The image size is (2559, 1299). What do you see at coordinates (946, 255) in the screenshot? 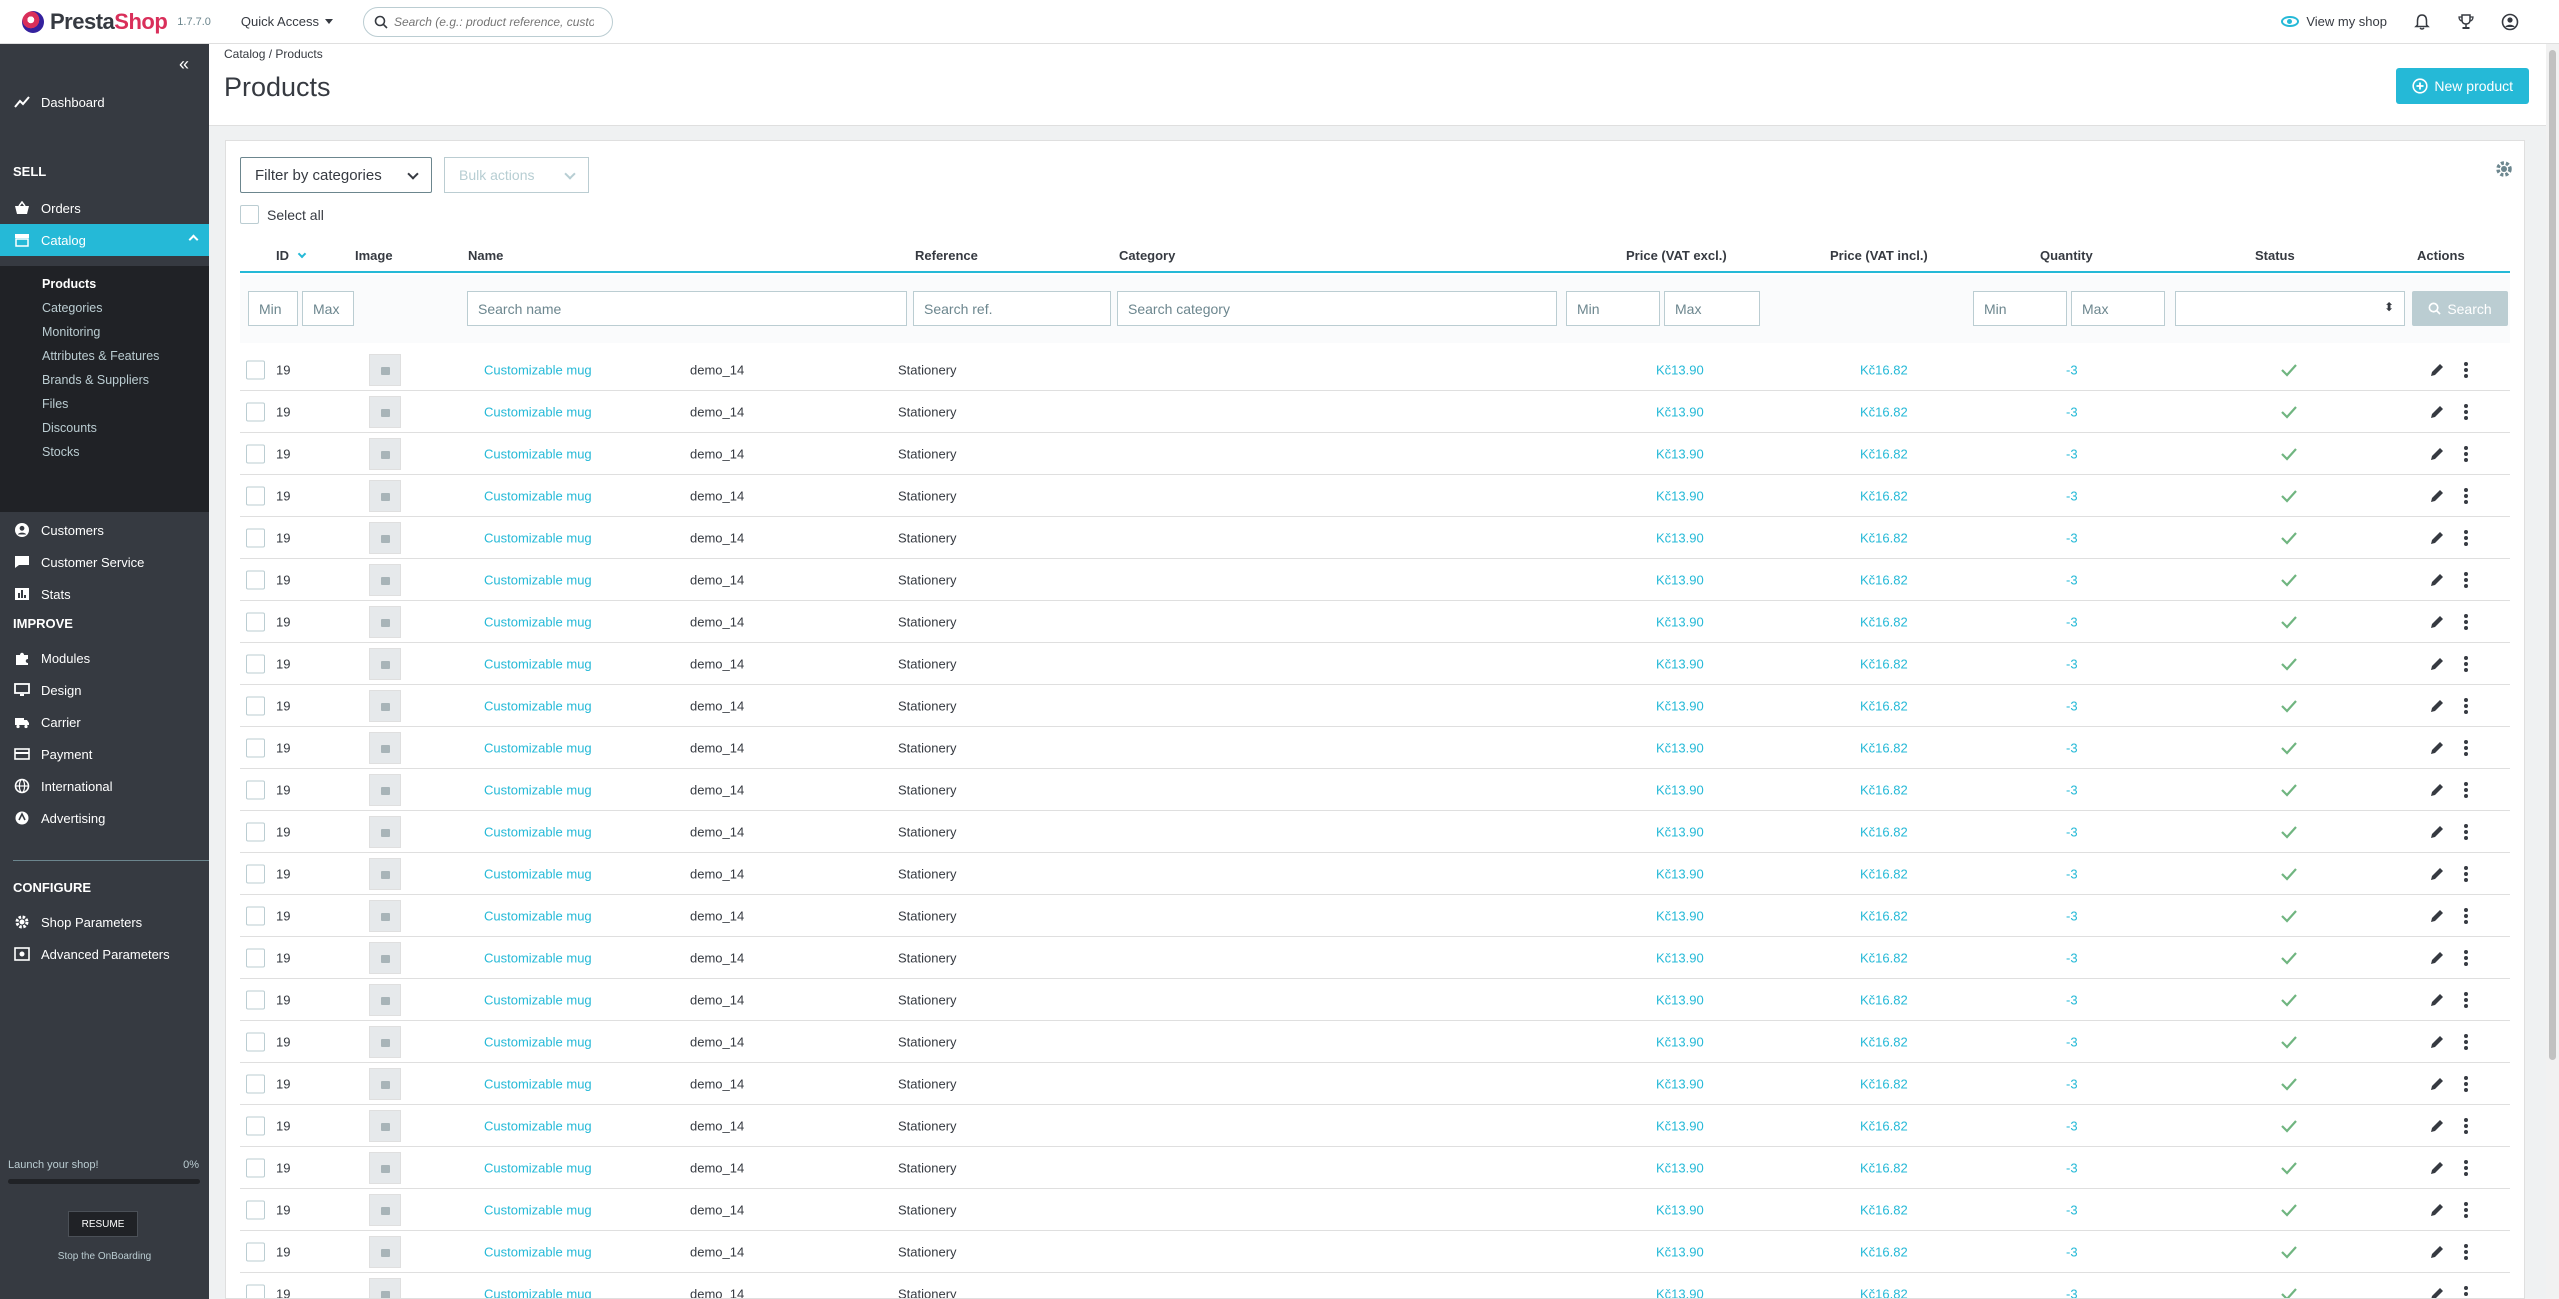
I see `column-header-reference: Reference` at bounding box center [946, 255].